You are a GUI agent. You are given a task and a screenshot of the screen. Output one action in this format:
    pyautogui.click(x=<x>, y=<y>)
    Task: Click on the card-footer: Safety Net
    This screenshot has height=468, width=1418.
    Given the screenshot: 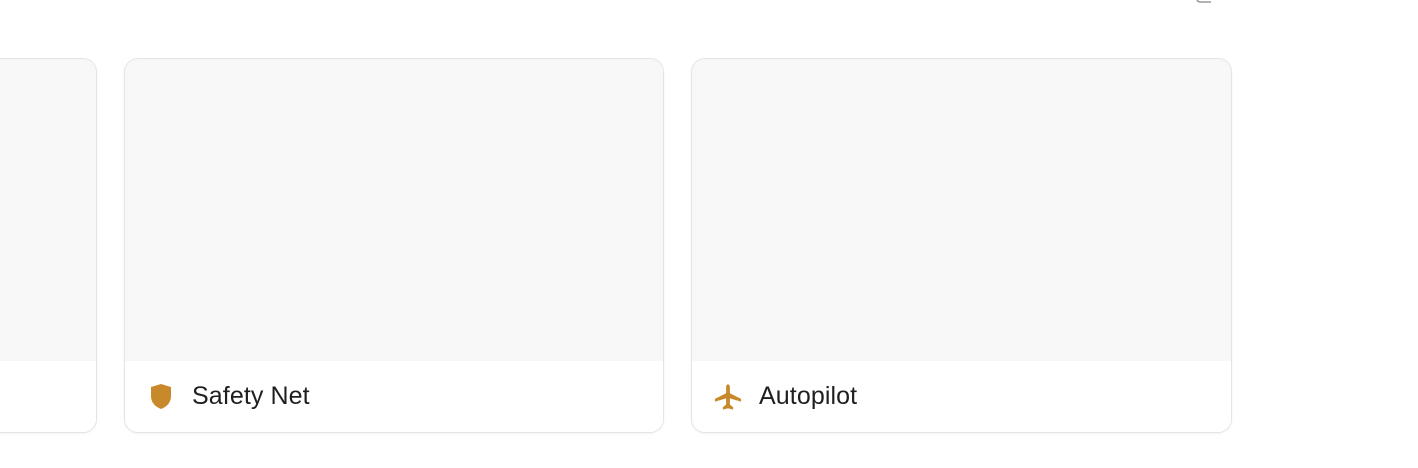 What is the action you would take?
    pyautogui.click(x=394, y=396)
    